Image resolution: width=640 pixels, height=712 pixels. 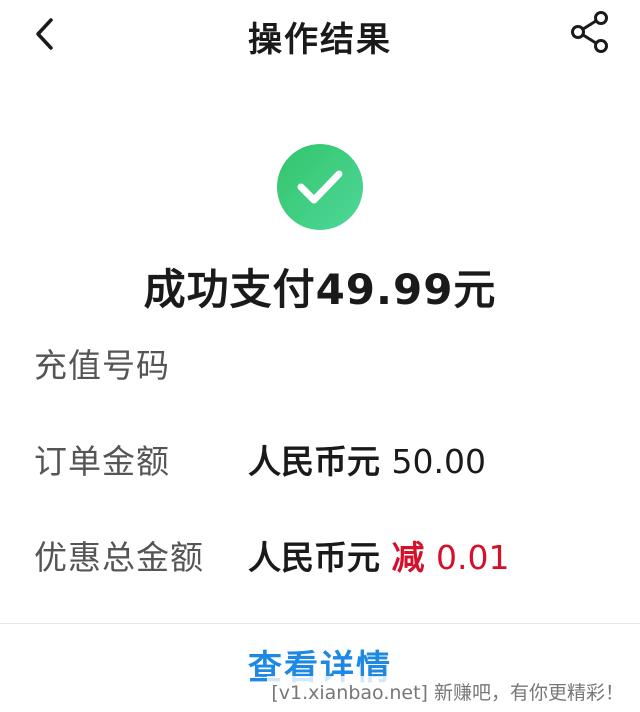 What do you see at coordinates (447, 691) in the screenshot?
I see `watermark-text: [v1.xianbao.net] 新赚吧，有你更精彩！` at bounding box center [447, 691].